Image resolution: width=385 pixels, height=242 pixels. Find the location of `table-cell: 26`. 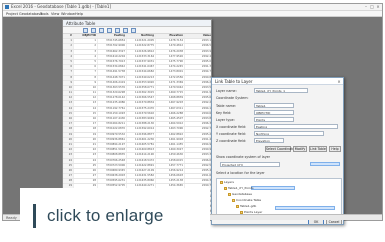

table-cell: 26 is located at coordinates (86, 171).